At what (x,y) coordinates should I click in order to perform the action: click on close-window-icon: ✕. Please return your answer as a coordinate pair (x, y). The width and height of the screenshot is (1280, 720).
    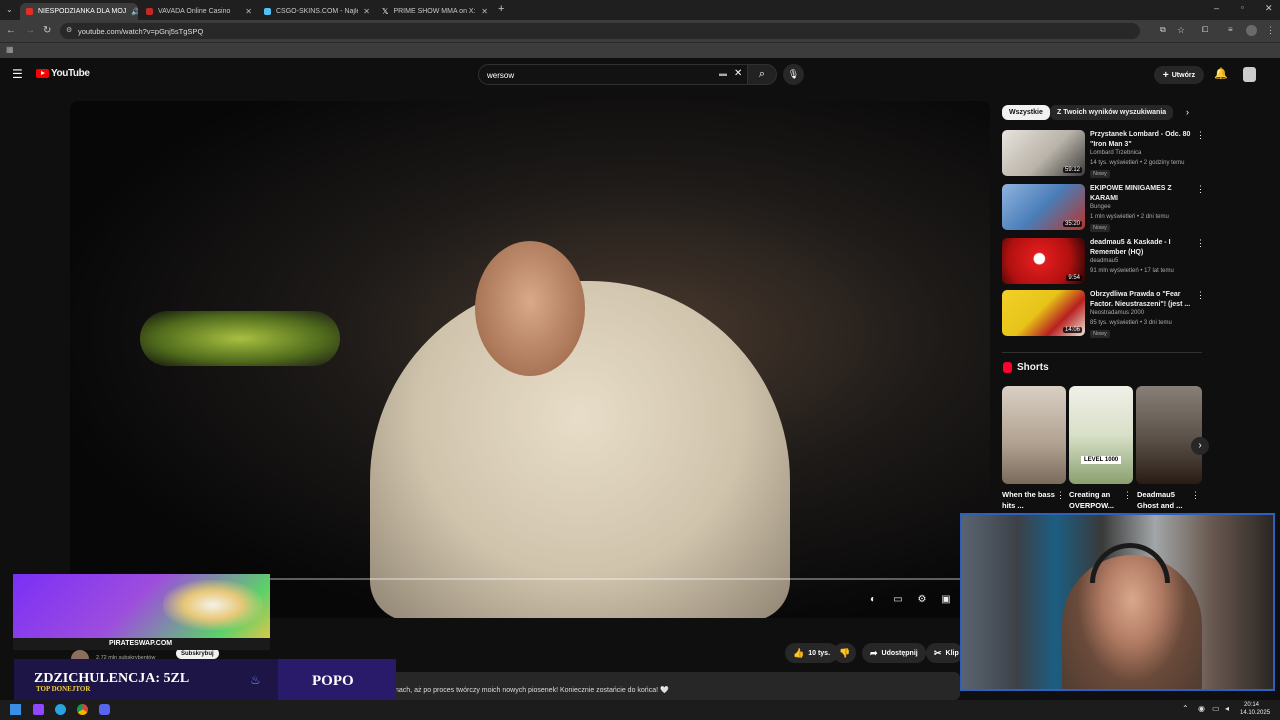
    Looking at the image, I should click on (1269, 8).